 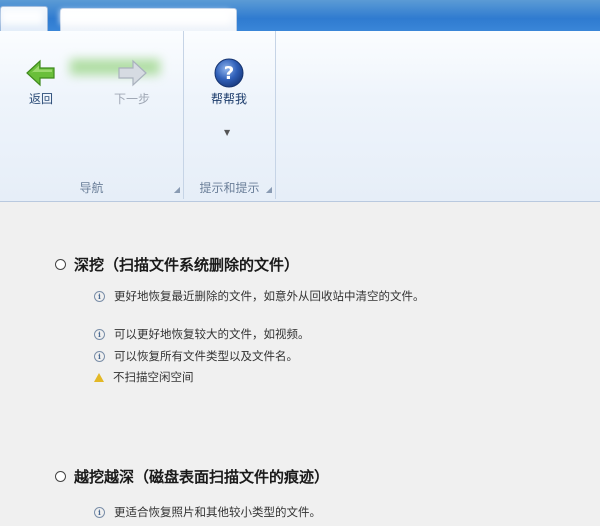 I want to click on next-button-label: 下一步, so click(x=131, y=99).